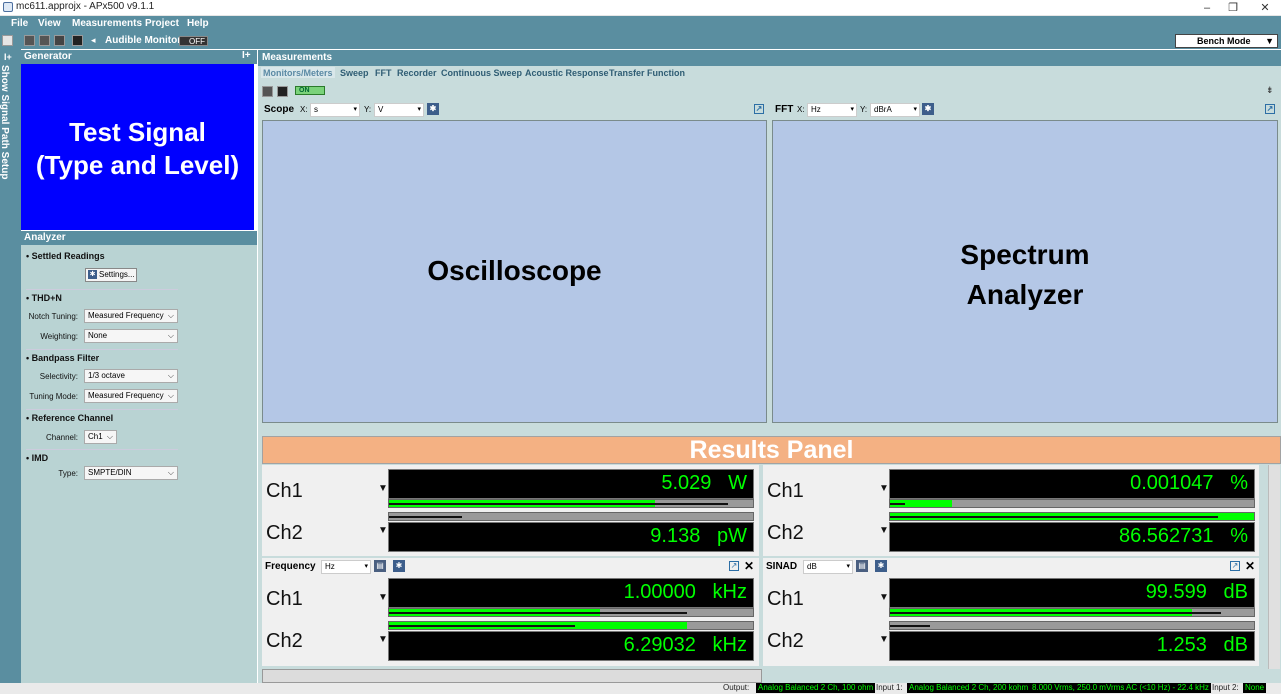 This screenshot has width=1281, height=694. What do you see at coordinates (1265, 8) in the screenshot?
I see `close-button: ✕` at bounding box center [1265, 8].